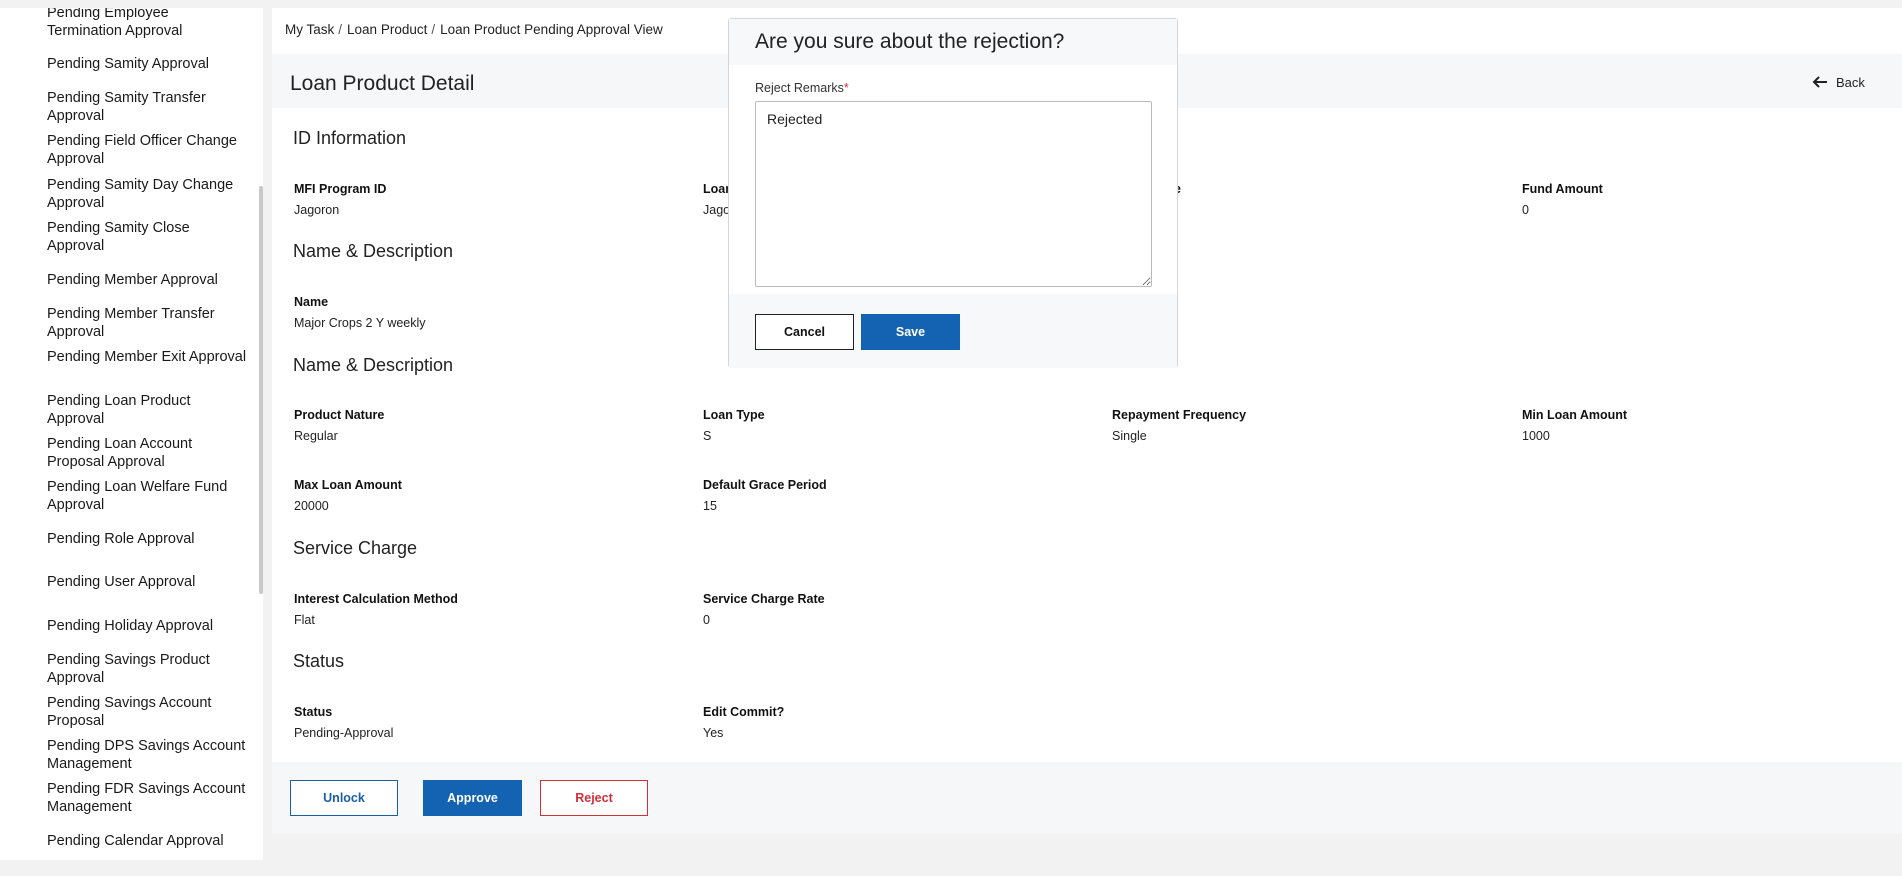 The width and height of the screenshot is (1902, 876). Describe the element at coordinates (316, 436) in the screenshot. I see `field-value-product-nature: Regular` at that location.